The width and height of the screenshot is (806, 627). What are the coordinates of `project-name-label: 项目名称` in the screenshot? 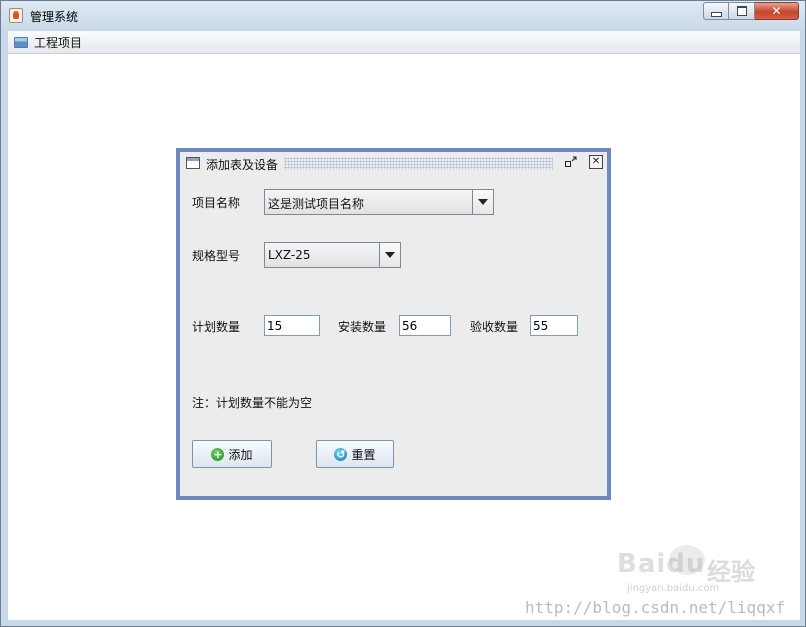 It's located at (216, 203).